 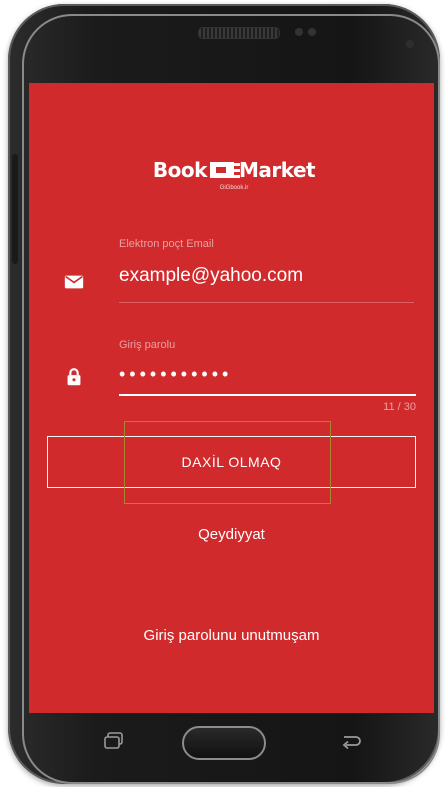 What do you see at coordinates (231, 635) in the screenshot?
I see `forgot-password-link: Giriş parolunu unutmuşam` at bounding box center [231, 635].